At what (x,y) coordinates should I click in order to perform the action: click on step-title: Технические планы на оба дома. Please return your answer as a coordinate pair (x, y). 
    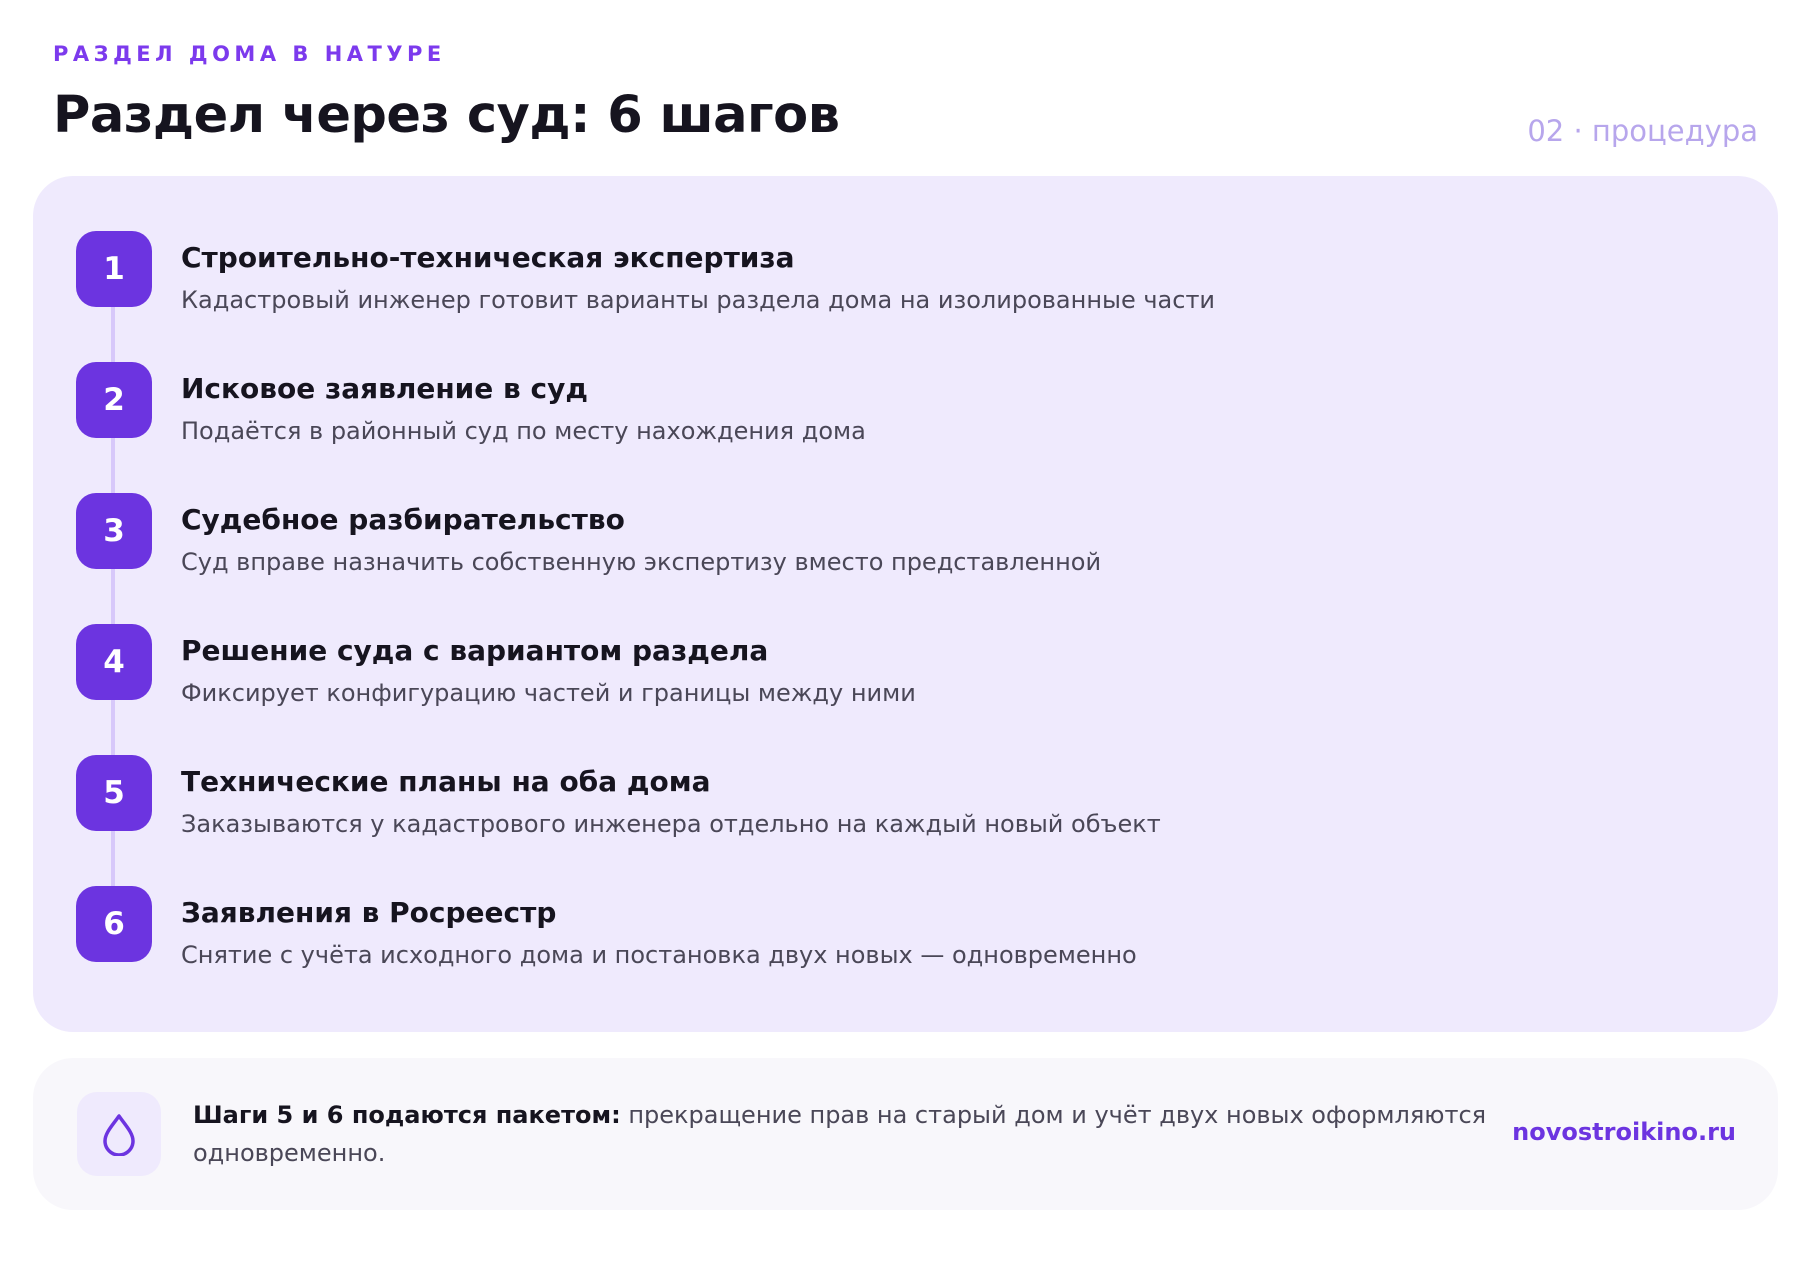
    Looking at the image, I should click on (446, 781).